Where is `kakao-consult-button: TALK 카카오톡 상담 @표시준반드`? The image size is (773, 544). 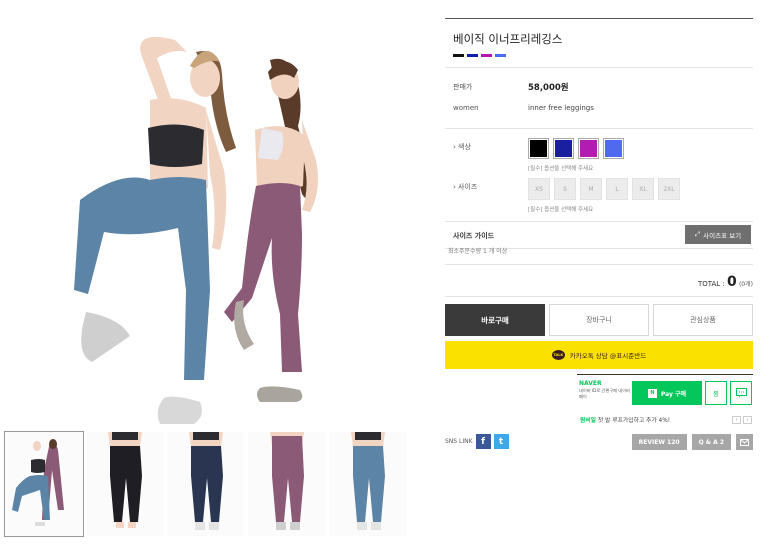 kakao-consult-button: TALK 카카오톡 상담 @표시준반드 is located at coordinates (599, 355).